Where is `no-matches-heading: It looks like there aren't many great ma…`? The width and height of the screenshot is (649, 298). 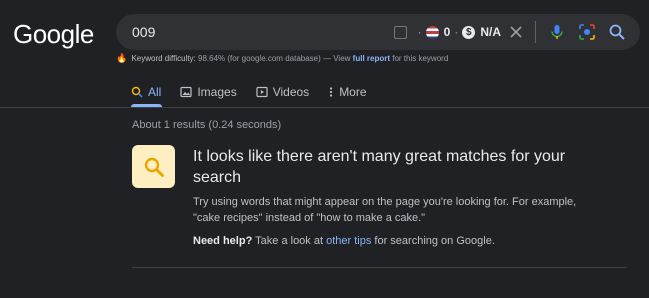
no-matches-heading: It looks like there aren't many great ma… is located at coordinates (379, 167).